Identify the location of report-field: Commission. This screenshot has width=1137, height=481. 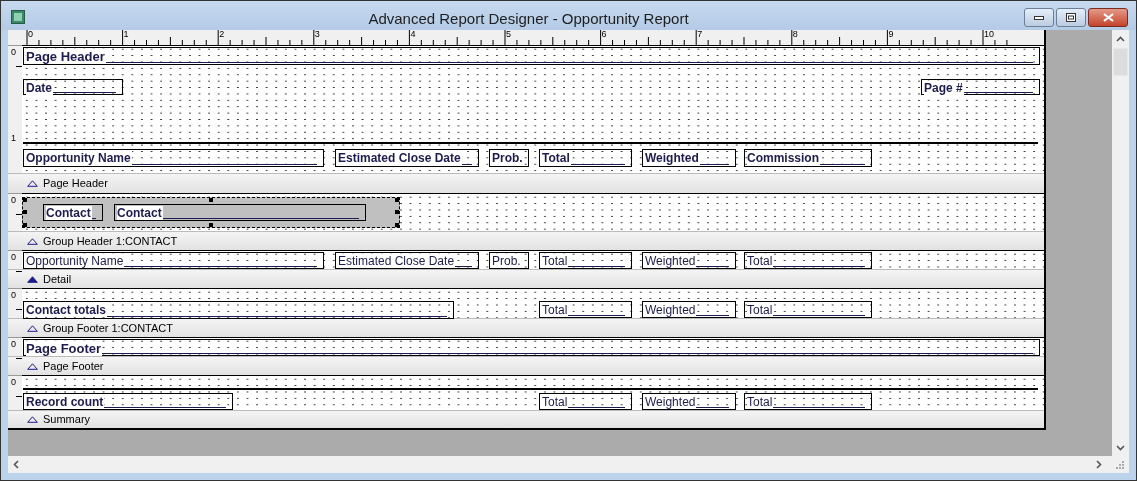
(808, 158).